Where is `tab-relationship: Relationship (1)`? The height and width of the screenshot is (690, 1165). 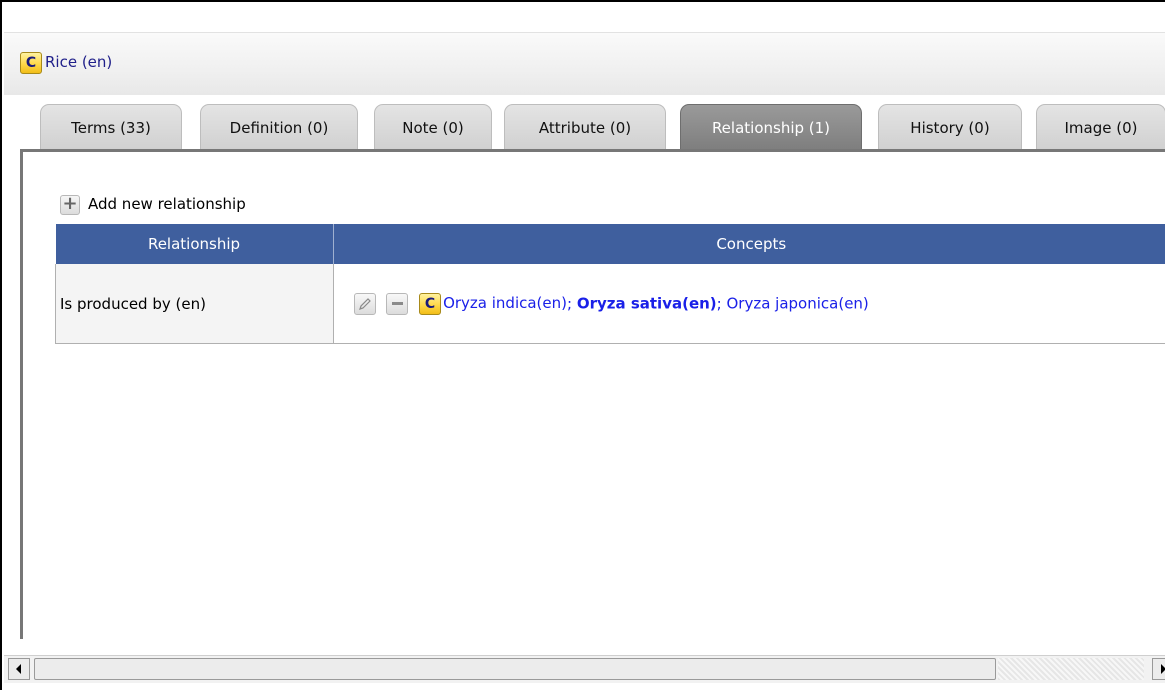 tab-relationship: Relationship (1) is located at coordinates (771, 127).